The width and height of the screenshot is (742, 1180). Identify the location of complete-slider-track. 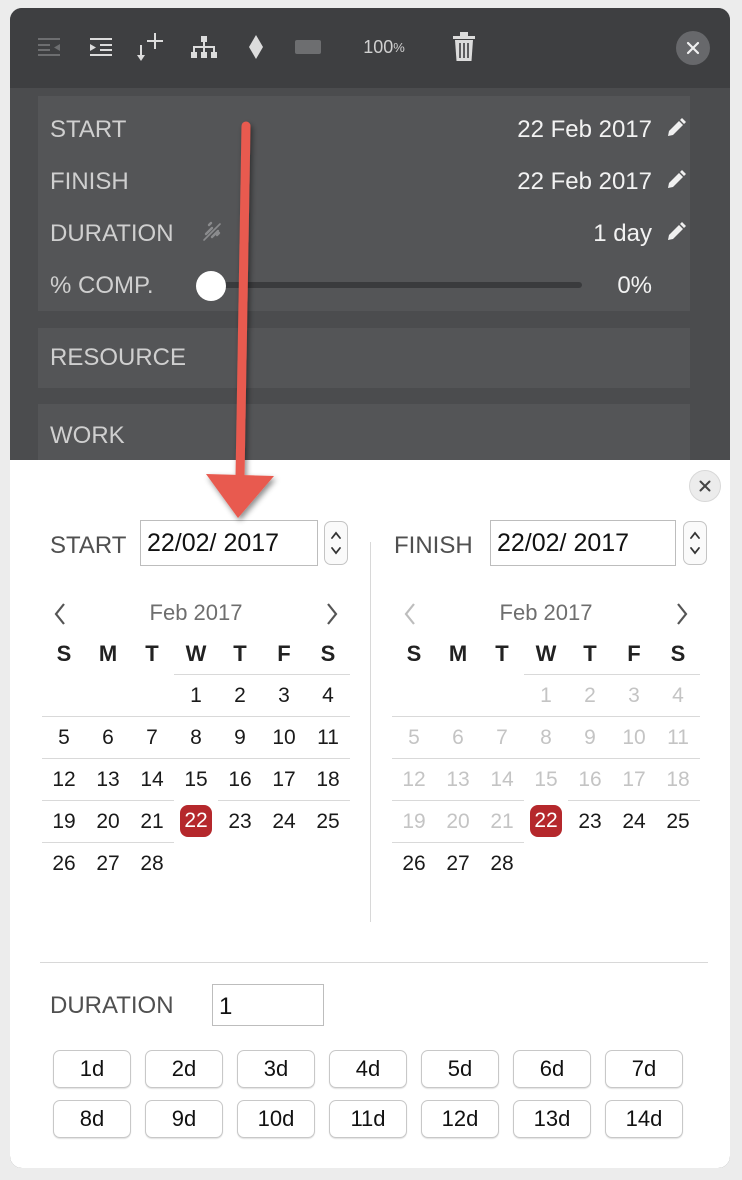
(396, 285).